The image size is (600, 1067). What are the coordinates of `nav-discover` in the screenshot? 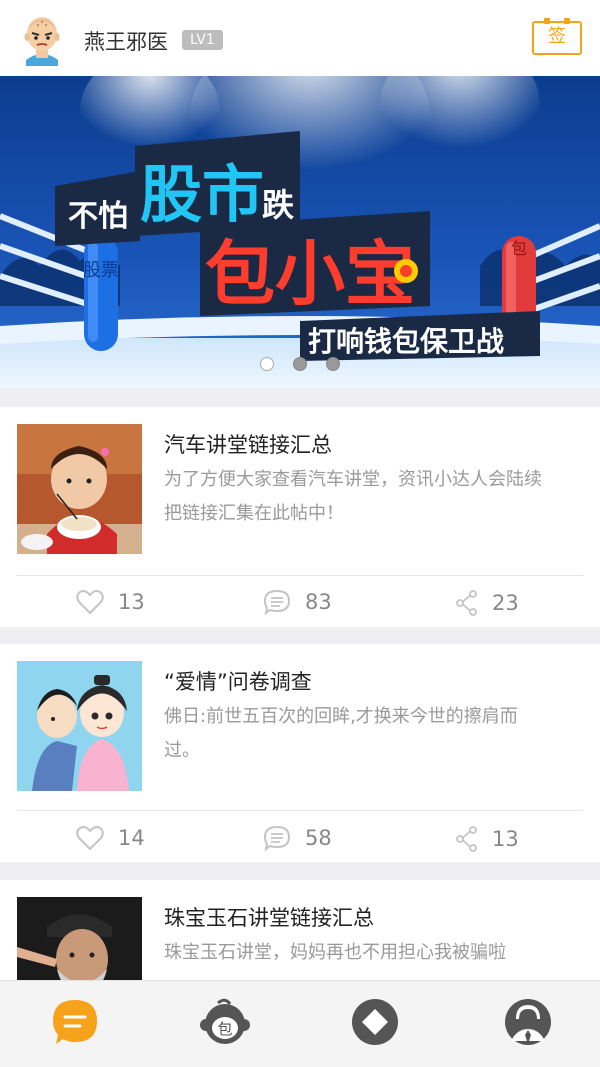 It's located at (375, 1022).